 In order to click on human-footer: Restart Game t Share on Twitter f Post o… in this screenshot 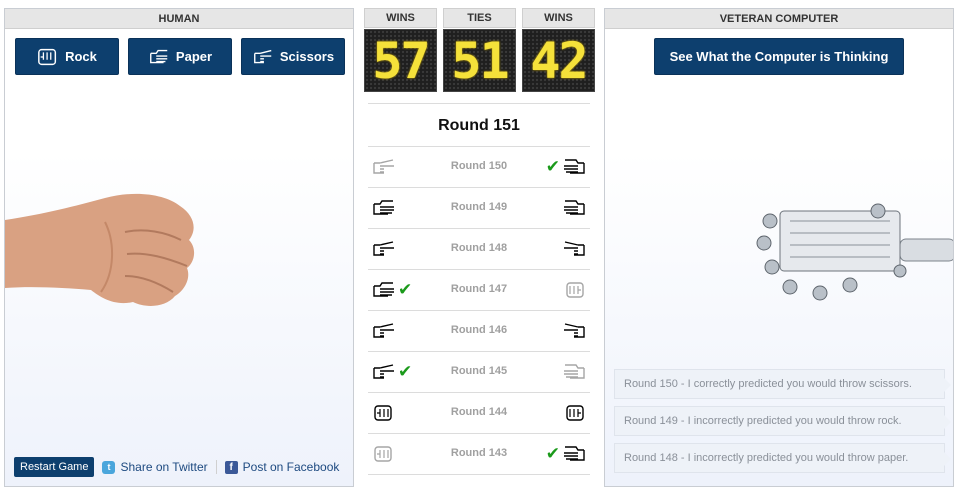, I will do `click(179, 467)`.